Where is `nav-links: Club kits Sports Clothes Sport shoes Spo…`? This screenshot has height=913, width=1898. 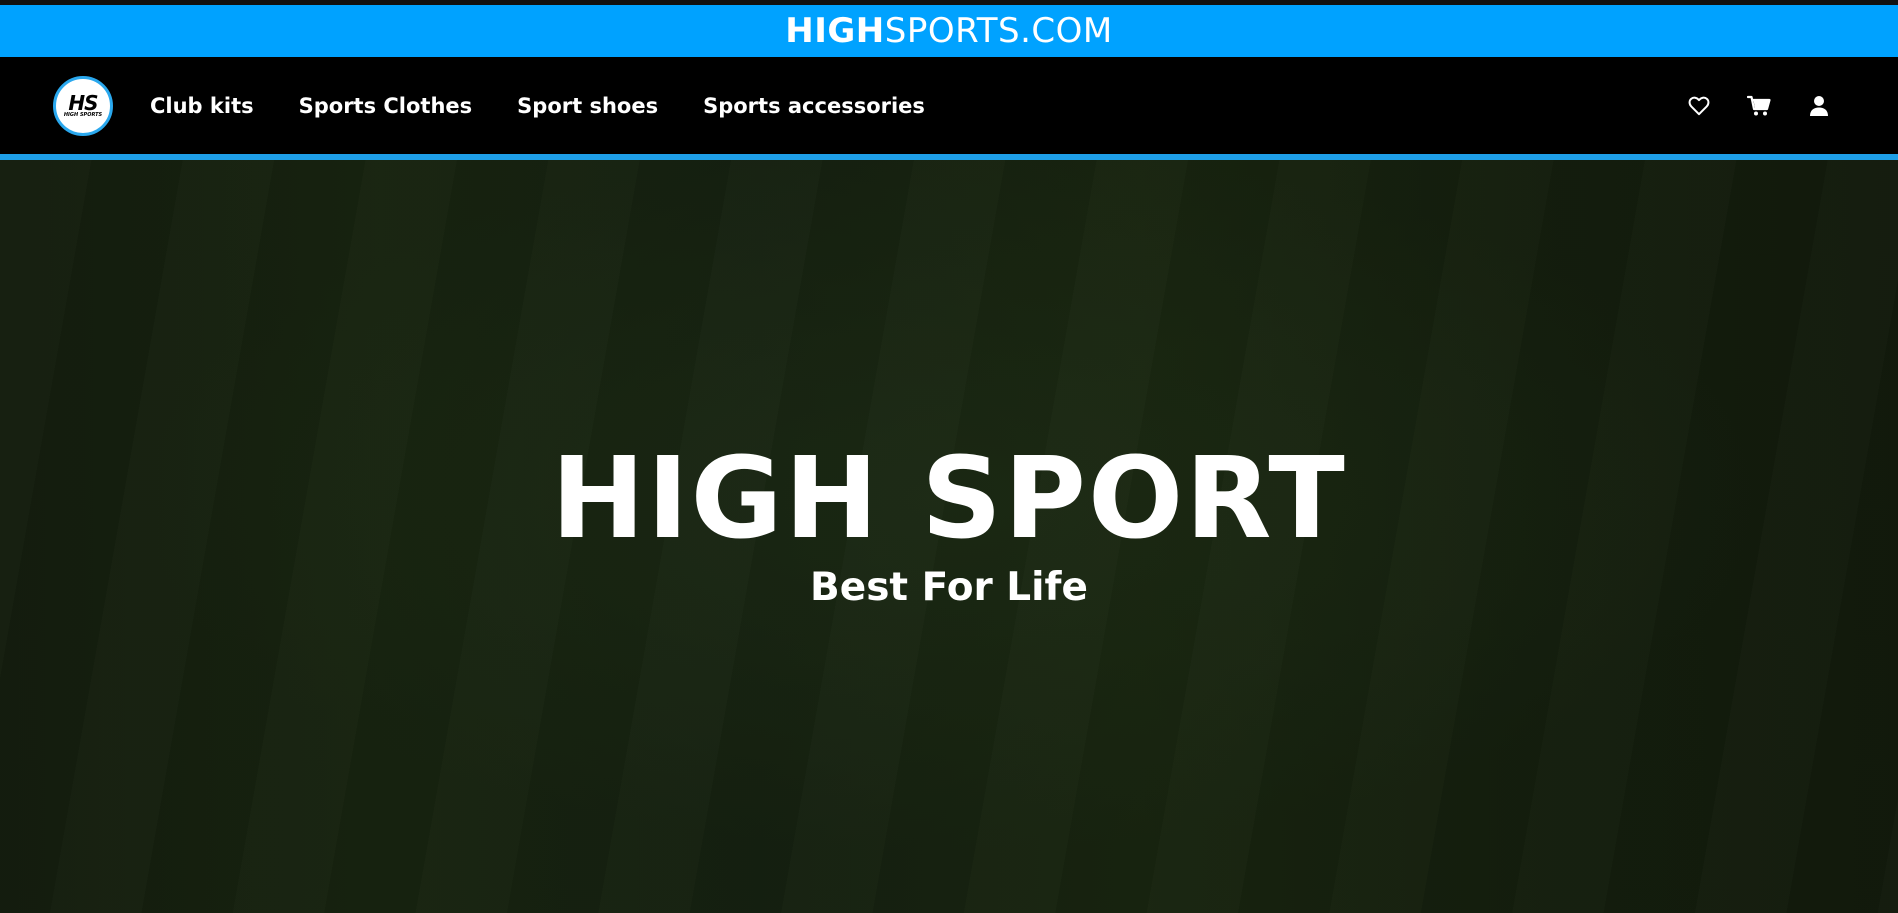 nav-links: Club kits Sports Clothes Sport shoes Spo… is located at coordinates (560, 105).